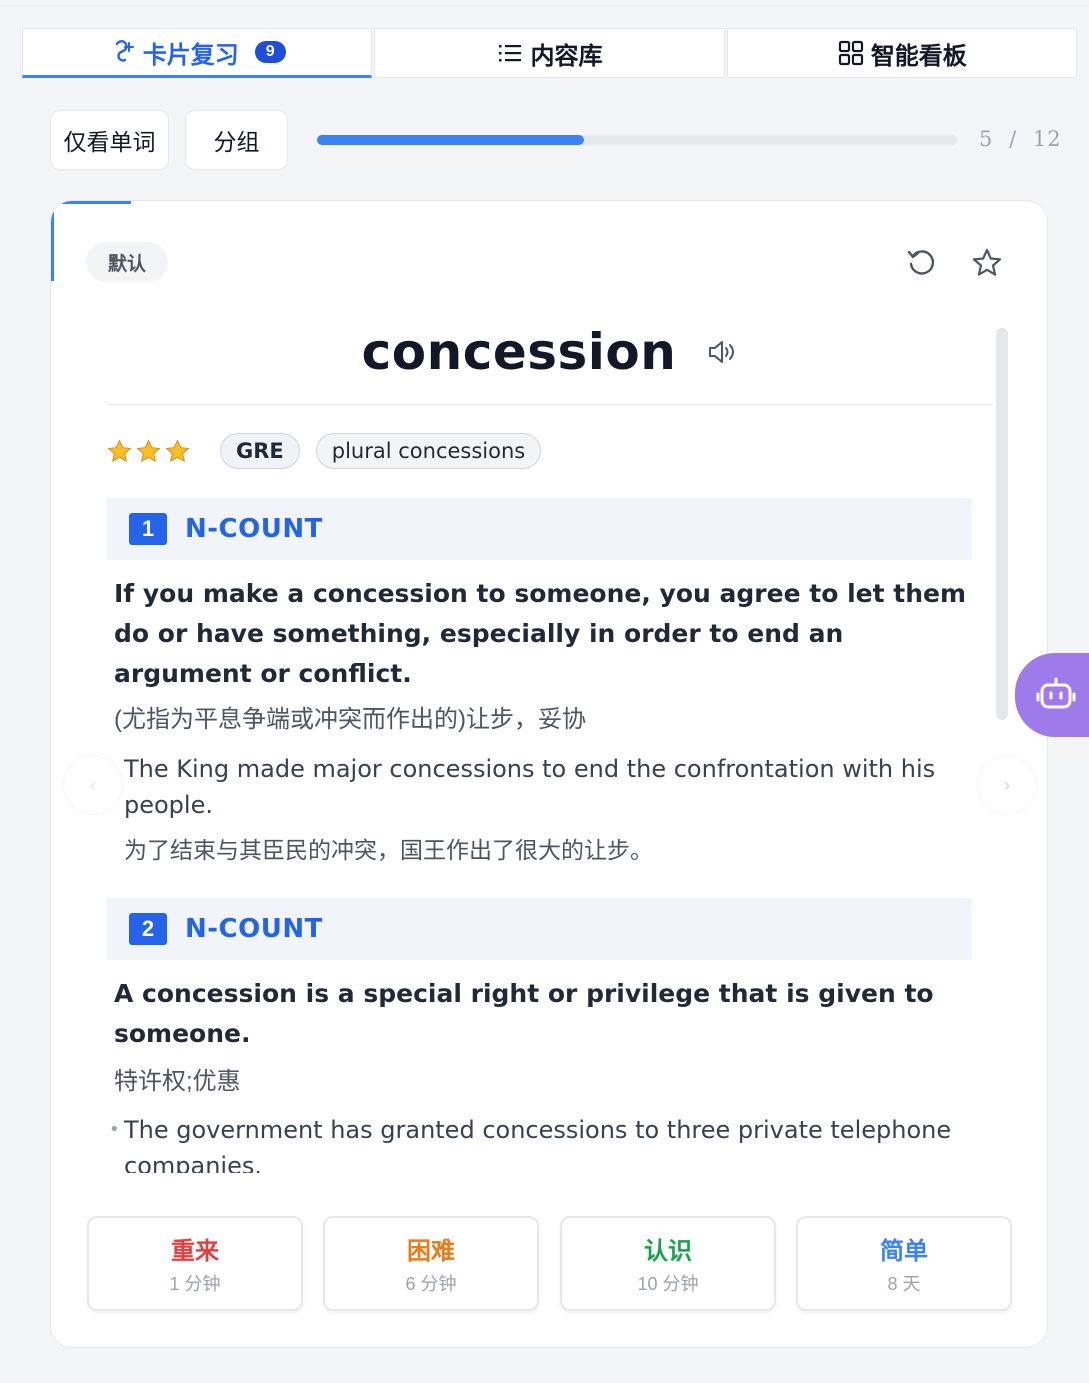  I want to click on rate-hard-button: 困难 6 分钟, so click(431, 1263).